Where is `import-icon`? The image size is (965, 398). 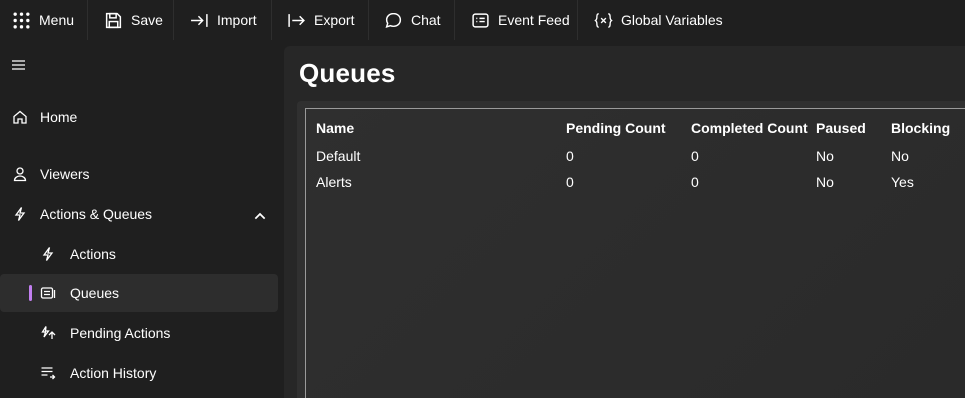
import-icon is located at coordinates (199, 20).